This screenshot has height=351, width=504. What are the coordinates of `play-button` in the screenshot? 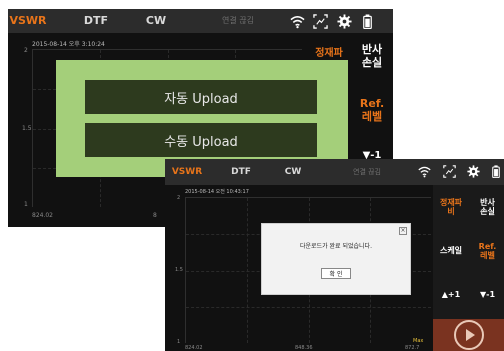 It's located at (469, 335).